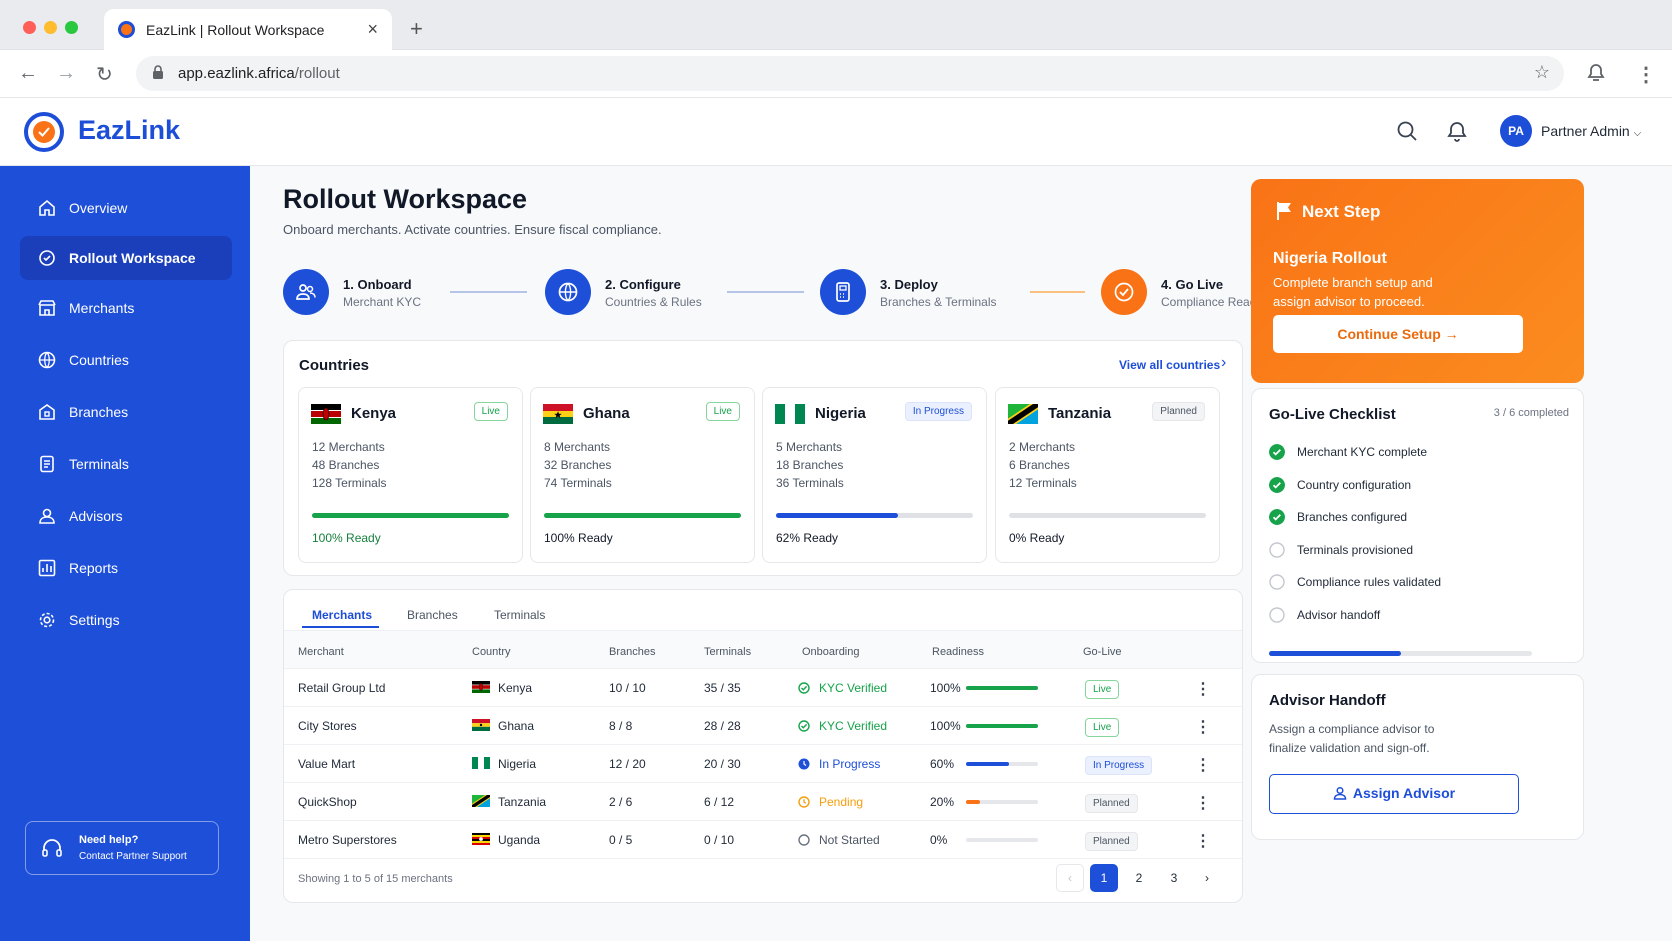 Image resolution: width=1672 pixels, height=941 pixels. I want to click on sidebar-item-label: Branches, so click(99, 412).